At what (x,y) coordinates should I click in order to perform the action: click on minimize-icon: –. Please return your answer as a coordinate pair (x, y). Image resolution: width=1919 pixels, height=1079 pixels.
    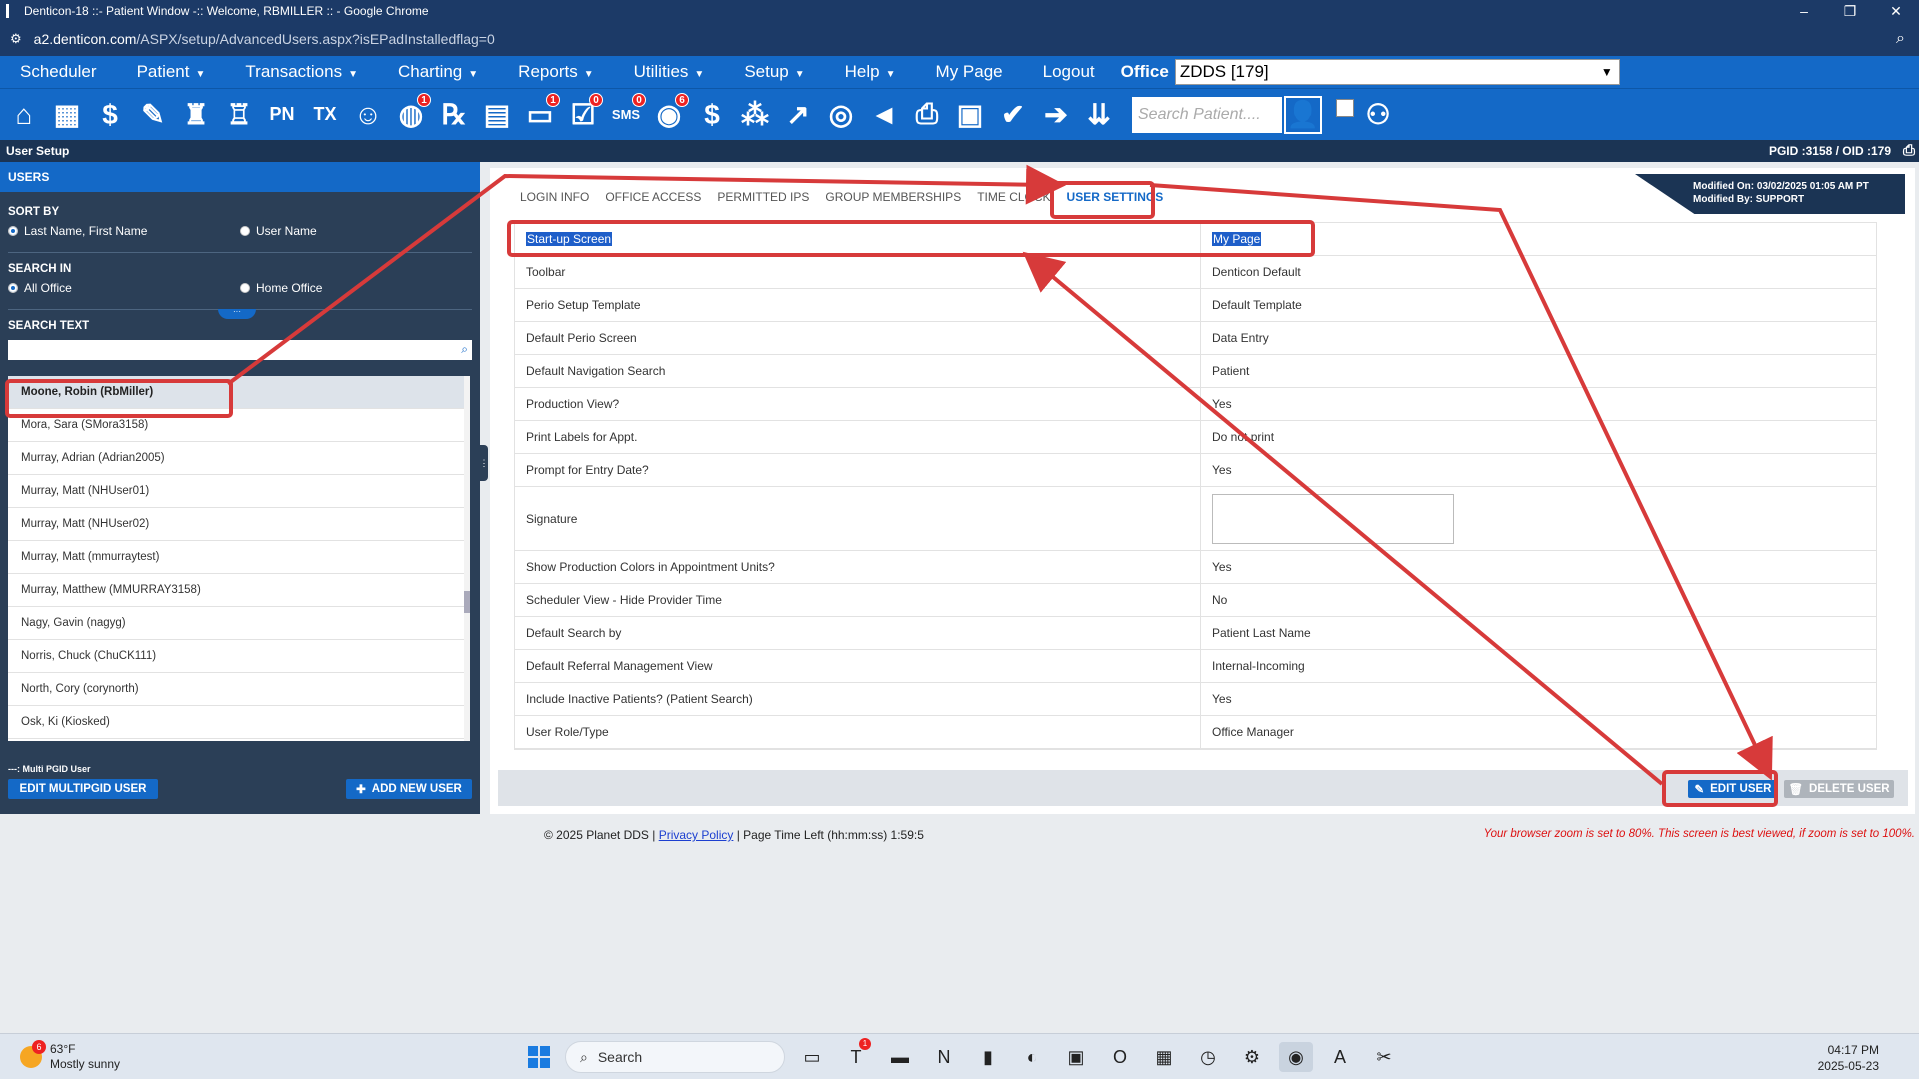
    Looking at the image, I should click on (1804, 11).